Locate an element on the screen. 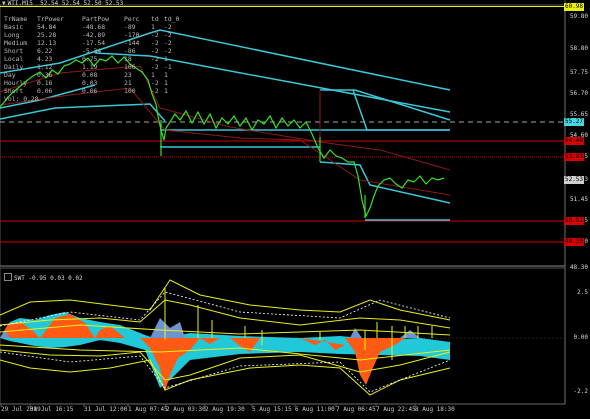  header-cell: TrPower is located at coordinates (50, 19).